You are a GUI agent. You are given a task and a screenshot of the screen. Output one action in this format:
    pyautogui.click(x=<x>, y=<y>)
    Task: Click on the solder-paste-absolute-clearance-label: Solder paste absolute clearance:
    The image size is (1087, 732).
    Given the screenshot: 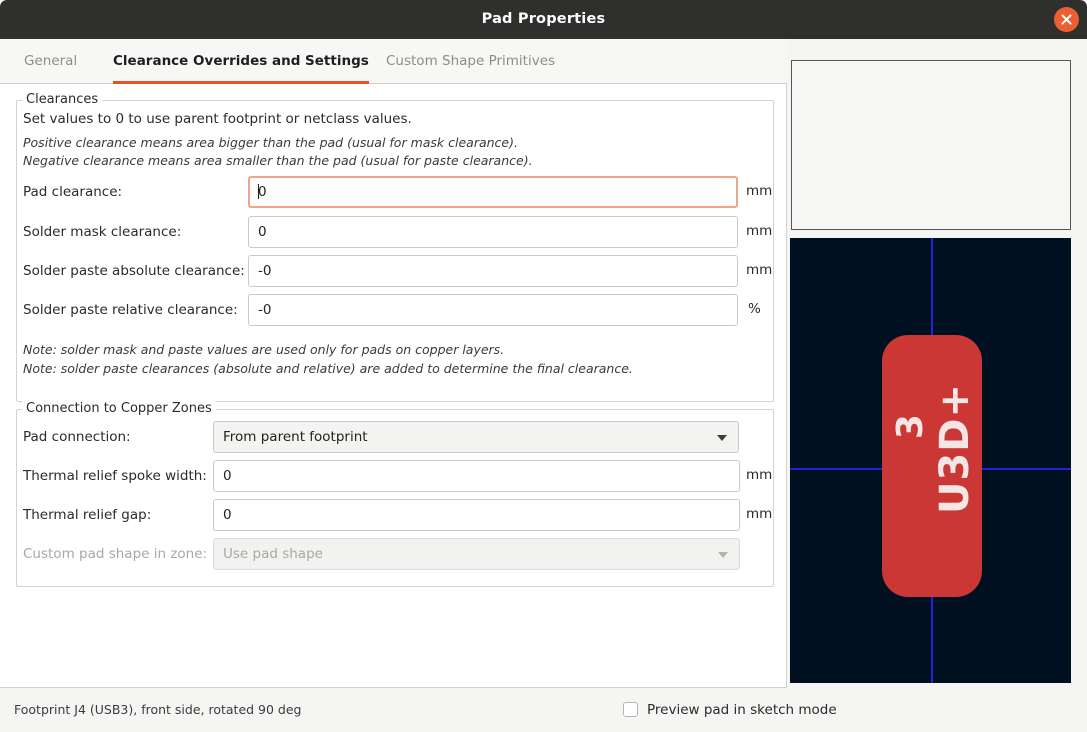 What is the action you would take?
    pyautogui.click(x=134, y=271)
    